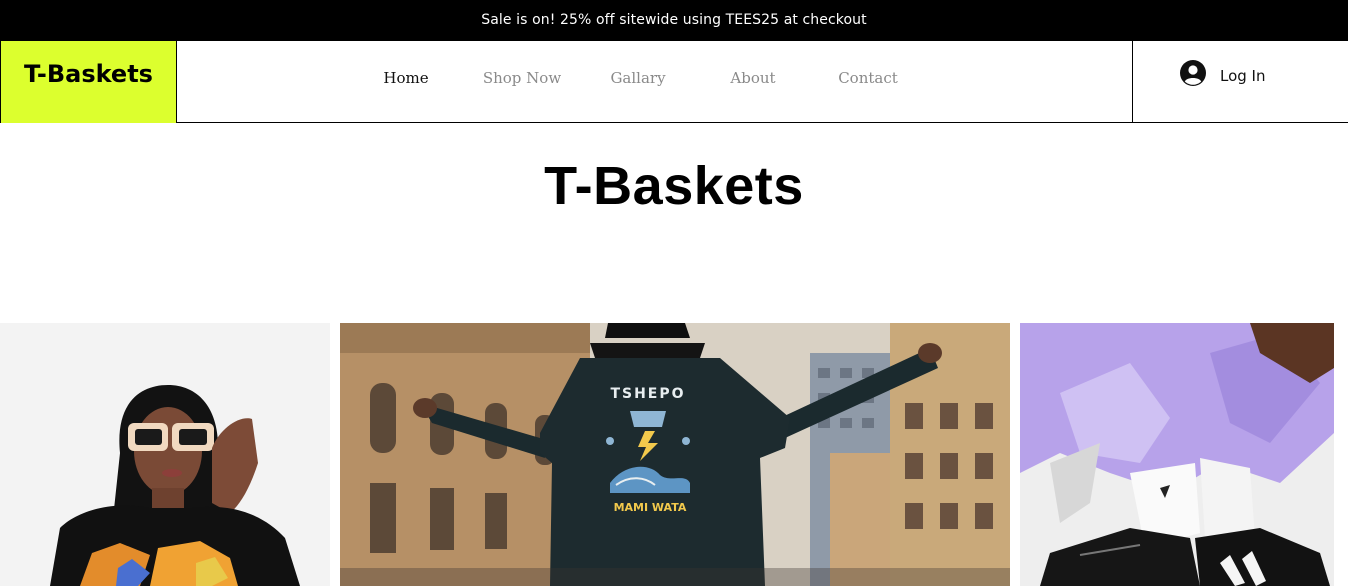 This screenshot has width=1348, height=586. I want to click on nav-home: Home, so click(406, 78).